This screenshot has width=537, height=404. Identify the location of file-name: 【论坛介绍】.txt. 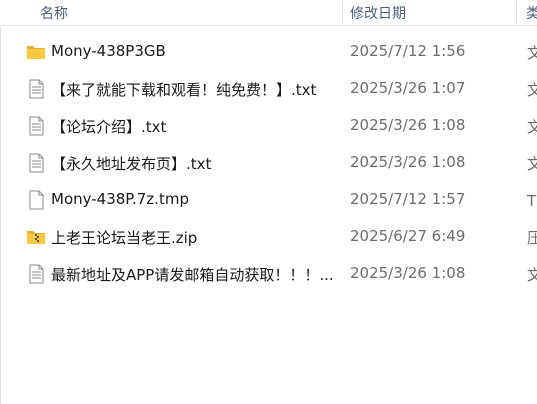
(109, 127).